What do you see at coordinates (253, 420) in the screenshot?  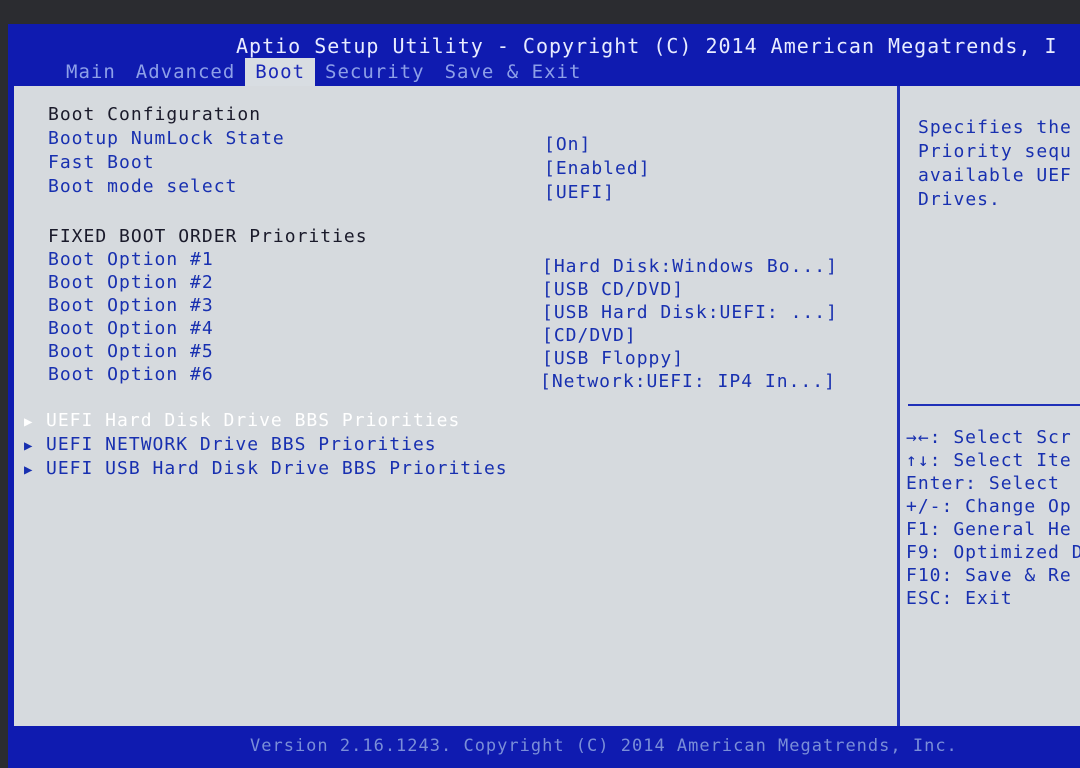 I see `submenu-label: UEFI Hard Disk Drive BBS Priorities` at bounding box center [253, 420].